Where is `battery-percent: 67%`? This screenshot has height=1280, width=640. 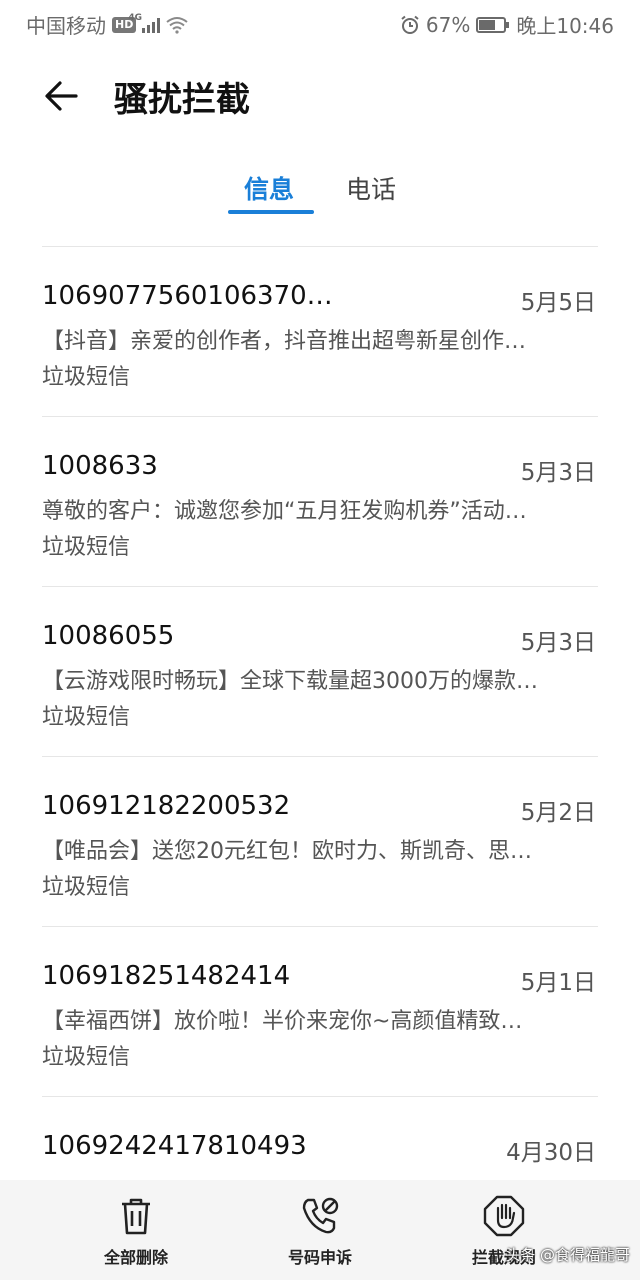 battery-percent: 67% is located at coordinates (448, 24).